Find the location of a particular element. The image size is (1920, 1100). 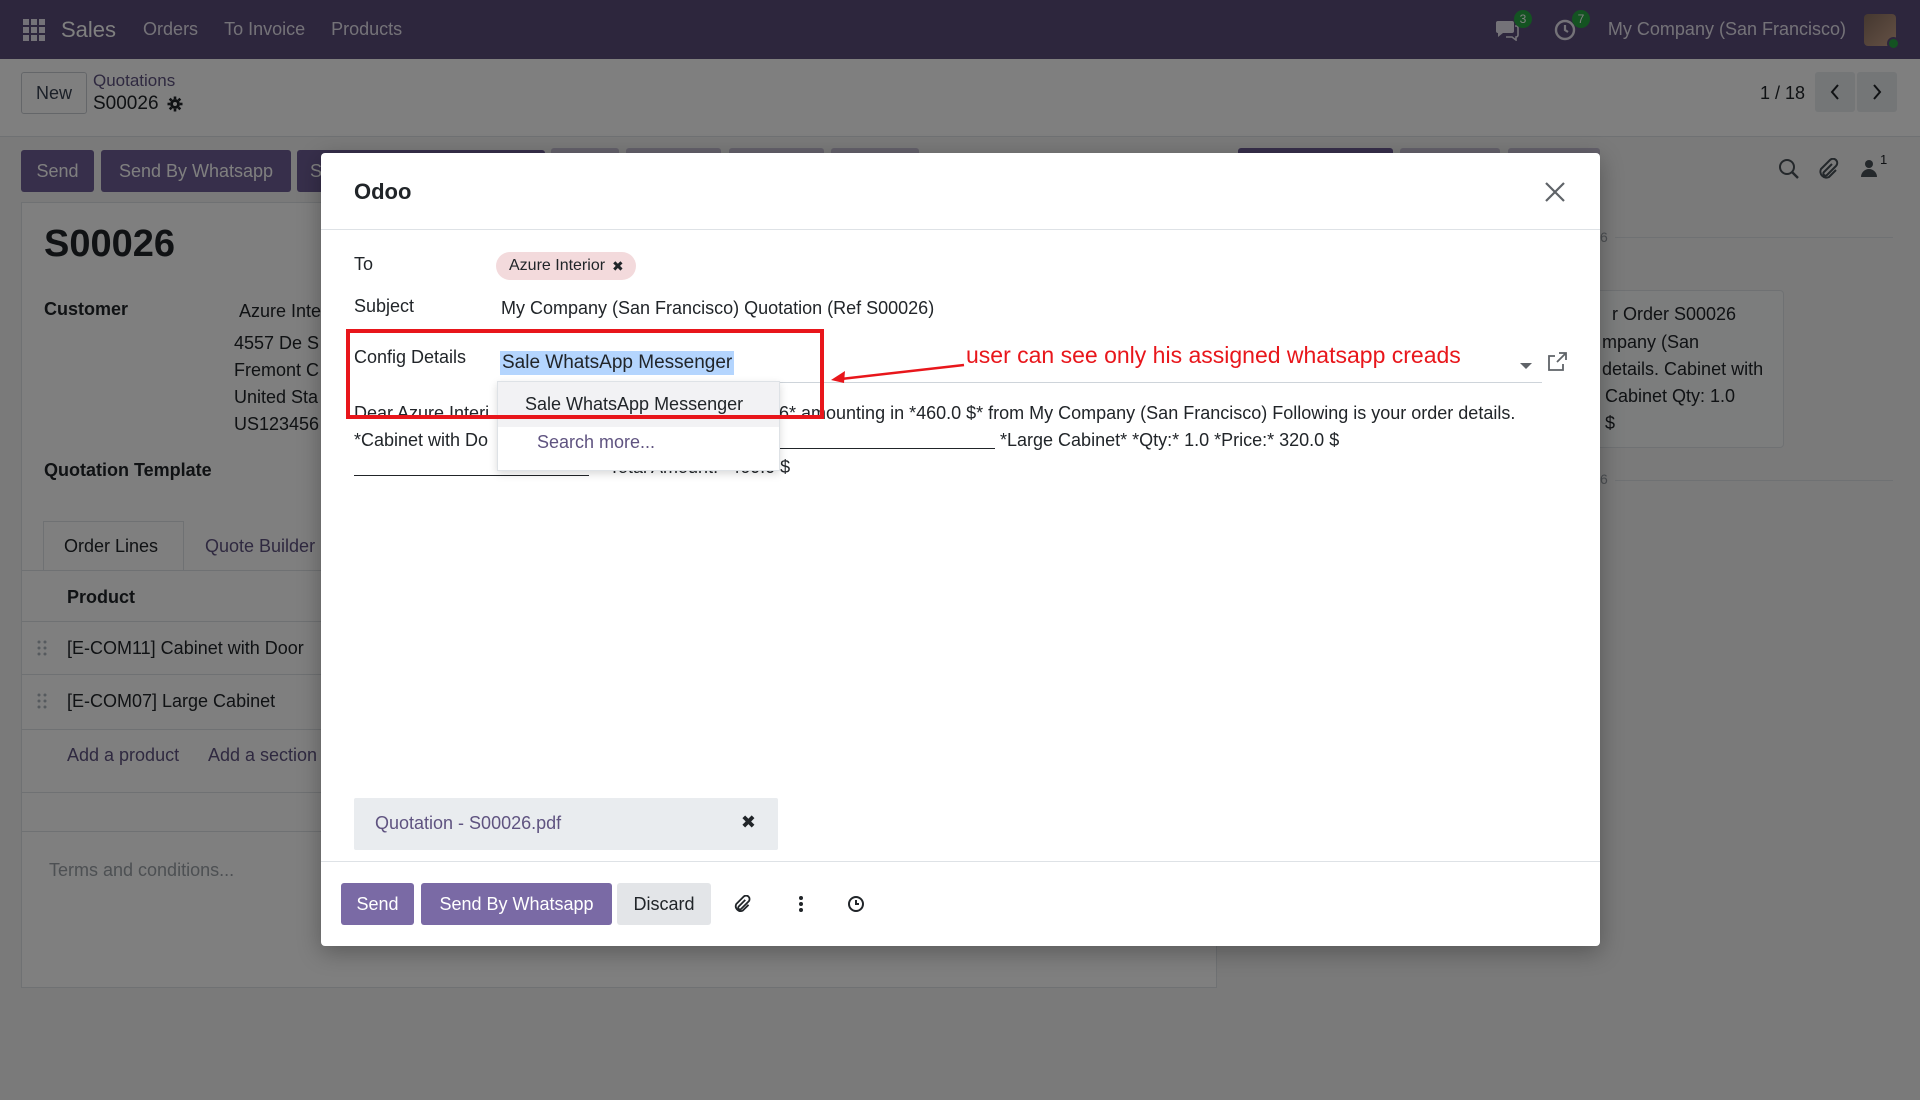

discard-button: Discard is located at coordinates (664, 904).